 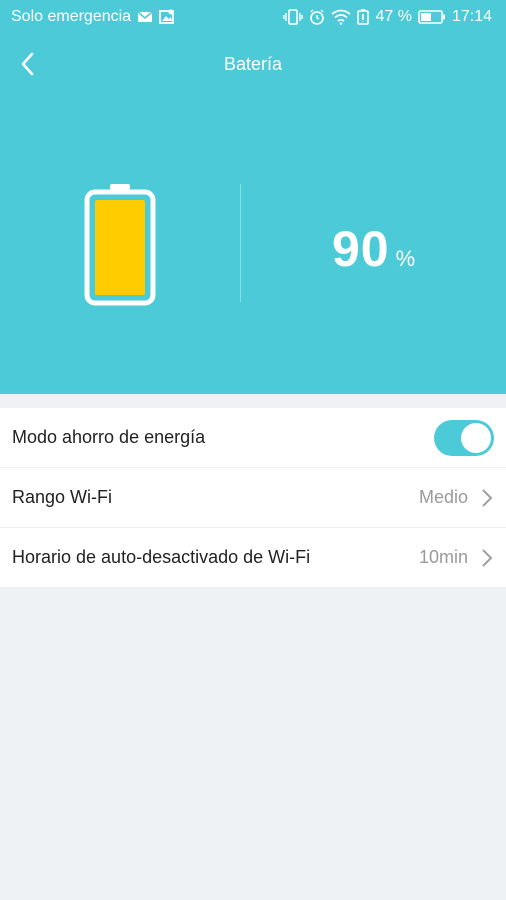 What do you see at coordinates (62, 497) in the screenshot?
I see `wifi-range-label: Rango Wi-Fi` at bounding box center [62, 497].